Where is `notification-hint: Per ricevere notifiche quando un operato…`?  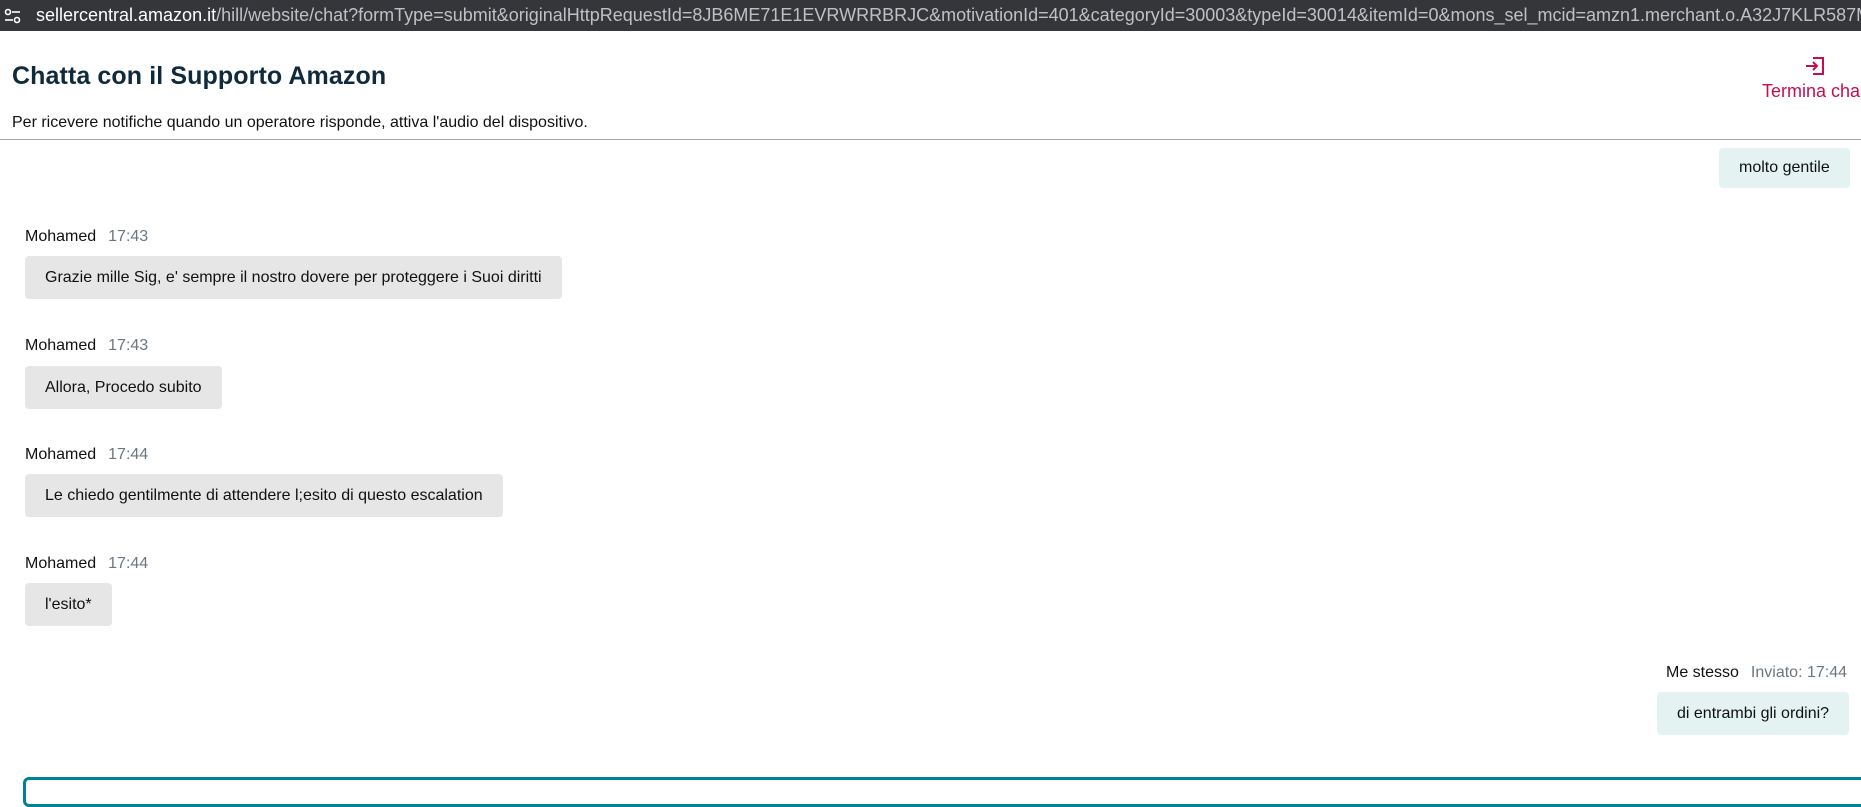
notification-hint: Per ricevere notifiche quando un operato… is located at coordinates (300, 122).